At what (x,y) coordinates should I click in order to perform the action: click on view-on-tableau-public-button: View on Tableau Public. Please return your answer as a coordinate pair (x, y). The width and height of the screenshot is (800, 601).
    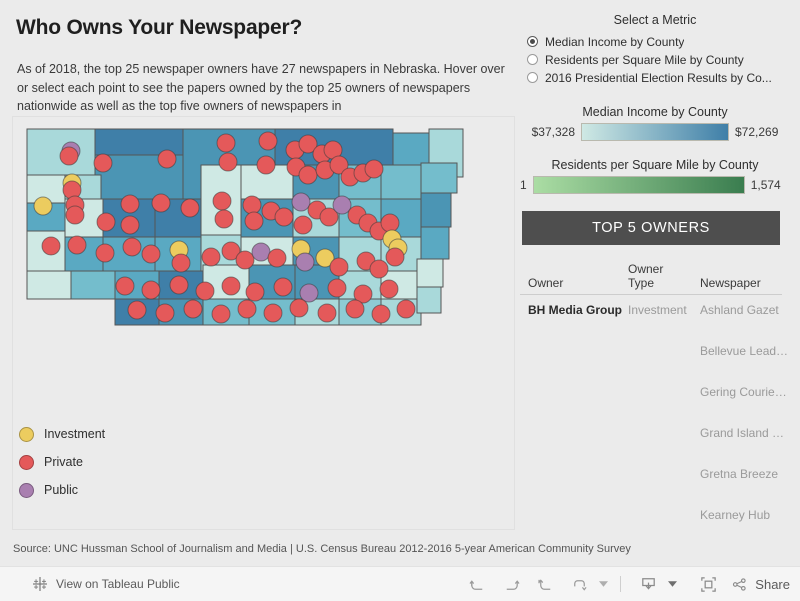
    Looking at the image, I should click on (106, 584).